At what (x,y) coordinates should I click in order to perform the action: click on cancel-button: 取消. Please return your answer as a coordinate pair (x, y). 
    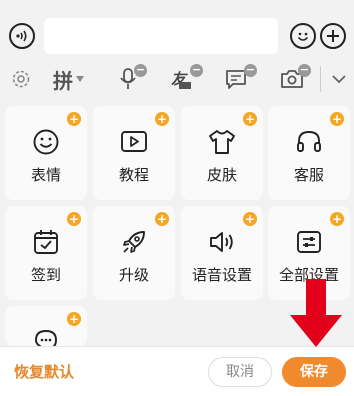
    Looking at the image, I should click on (240, 372).